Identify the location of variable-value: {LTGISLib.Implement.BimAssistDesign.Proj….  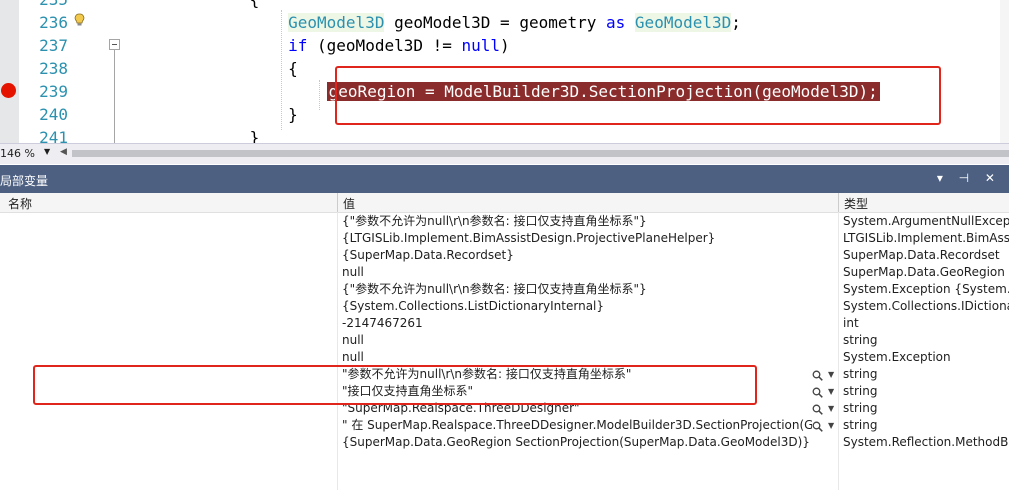
(577, 238).